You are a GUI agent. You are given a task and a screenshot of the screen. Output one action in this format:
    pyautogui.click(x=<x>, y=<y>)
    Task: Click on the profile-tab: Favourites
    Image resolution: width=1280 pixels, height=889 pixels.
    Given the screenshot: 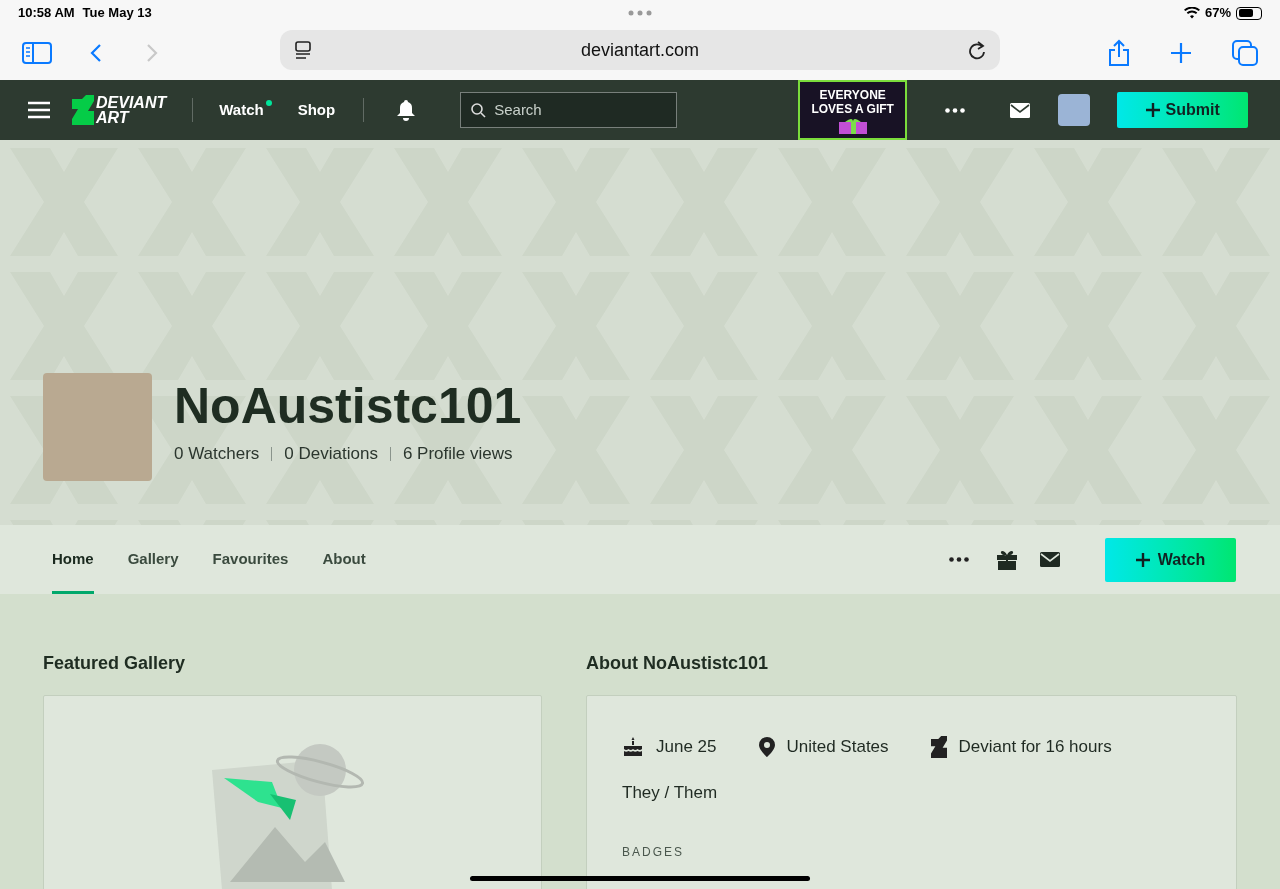 What is the action you would take?
    pyautogui.click(x=250, y=559)
    